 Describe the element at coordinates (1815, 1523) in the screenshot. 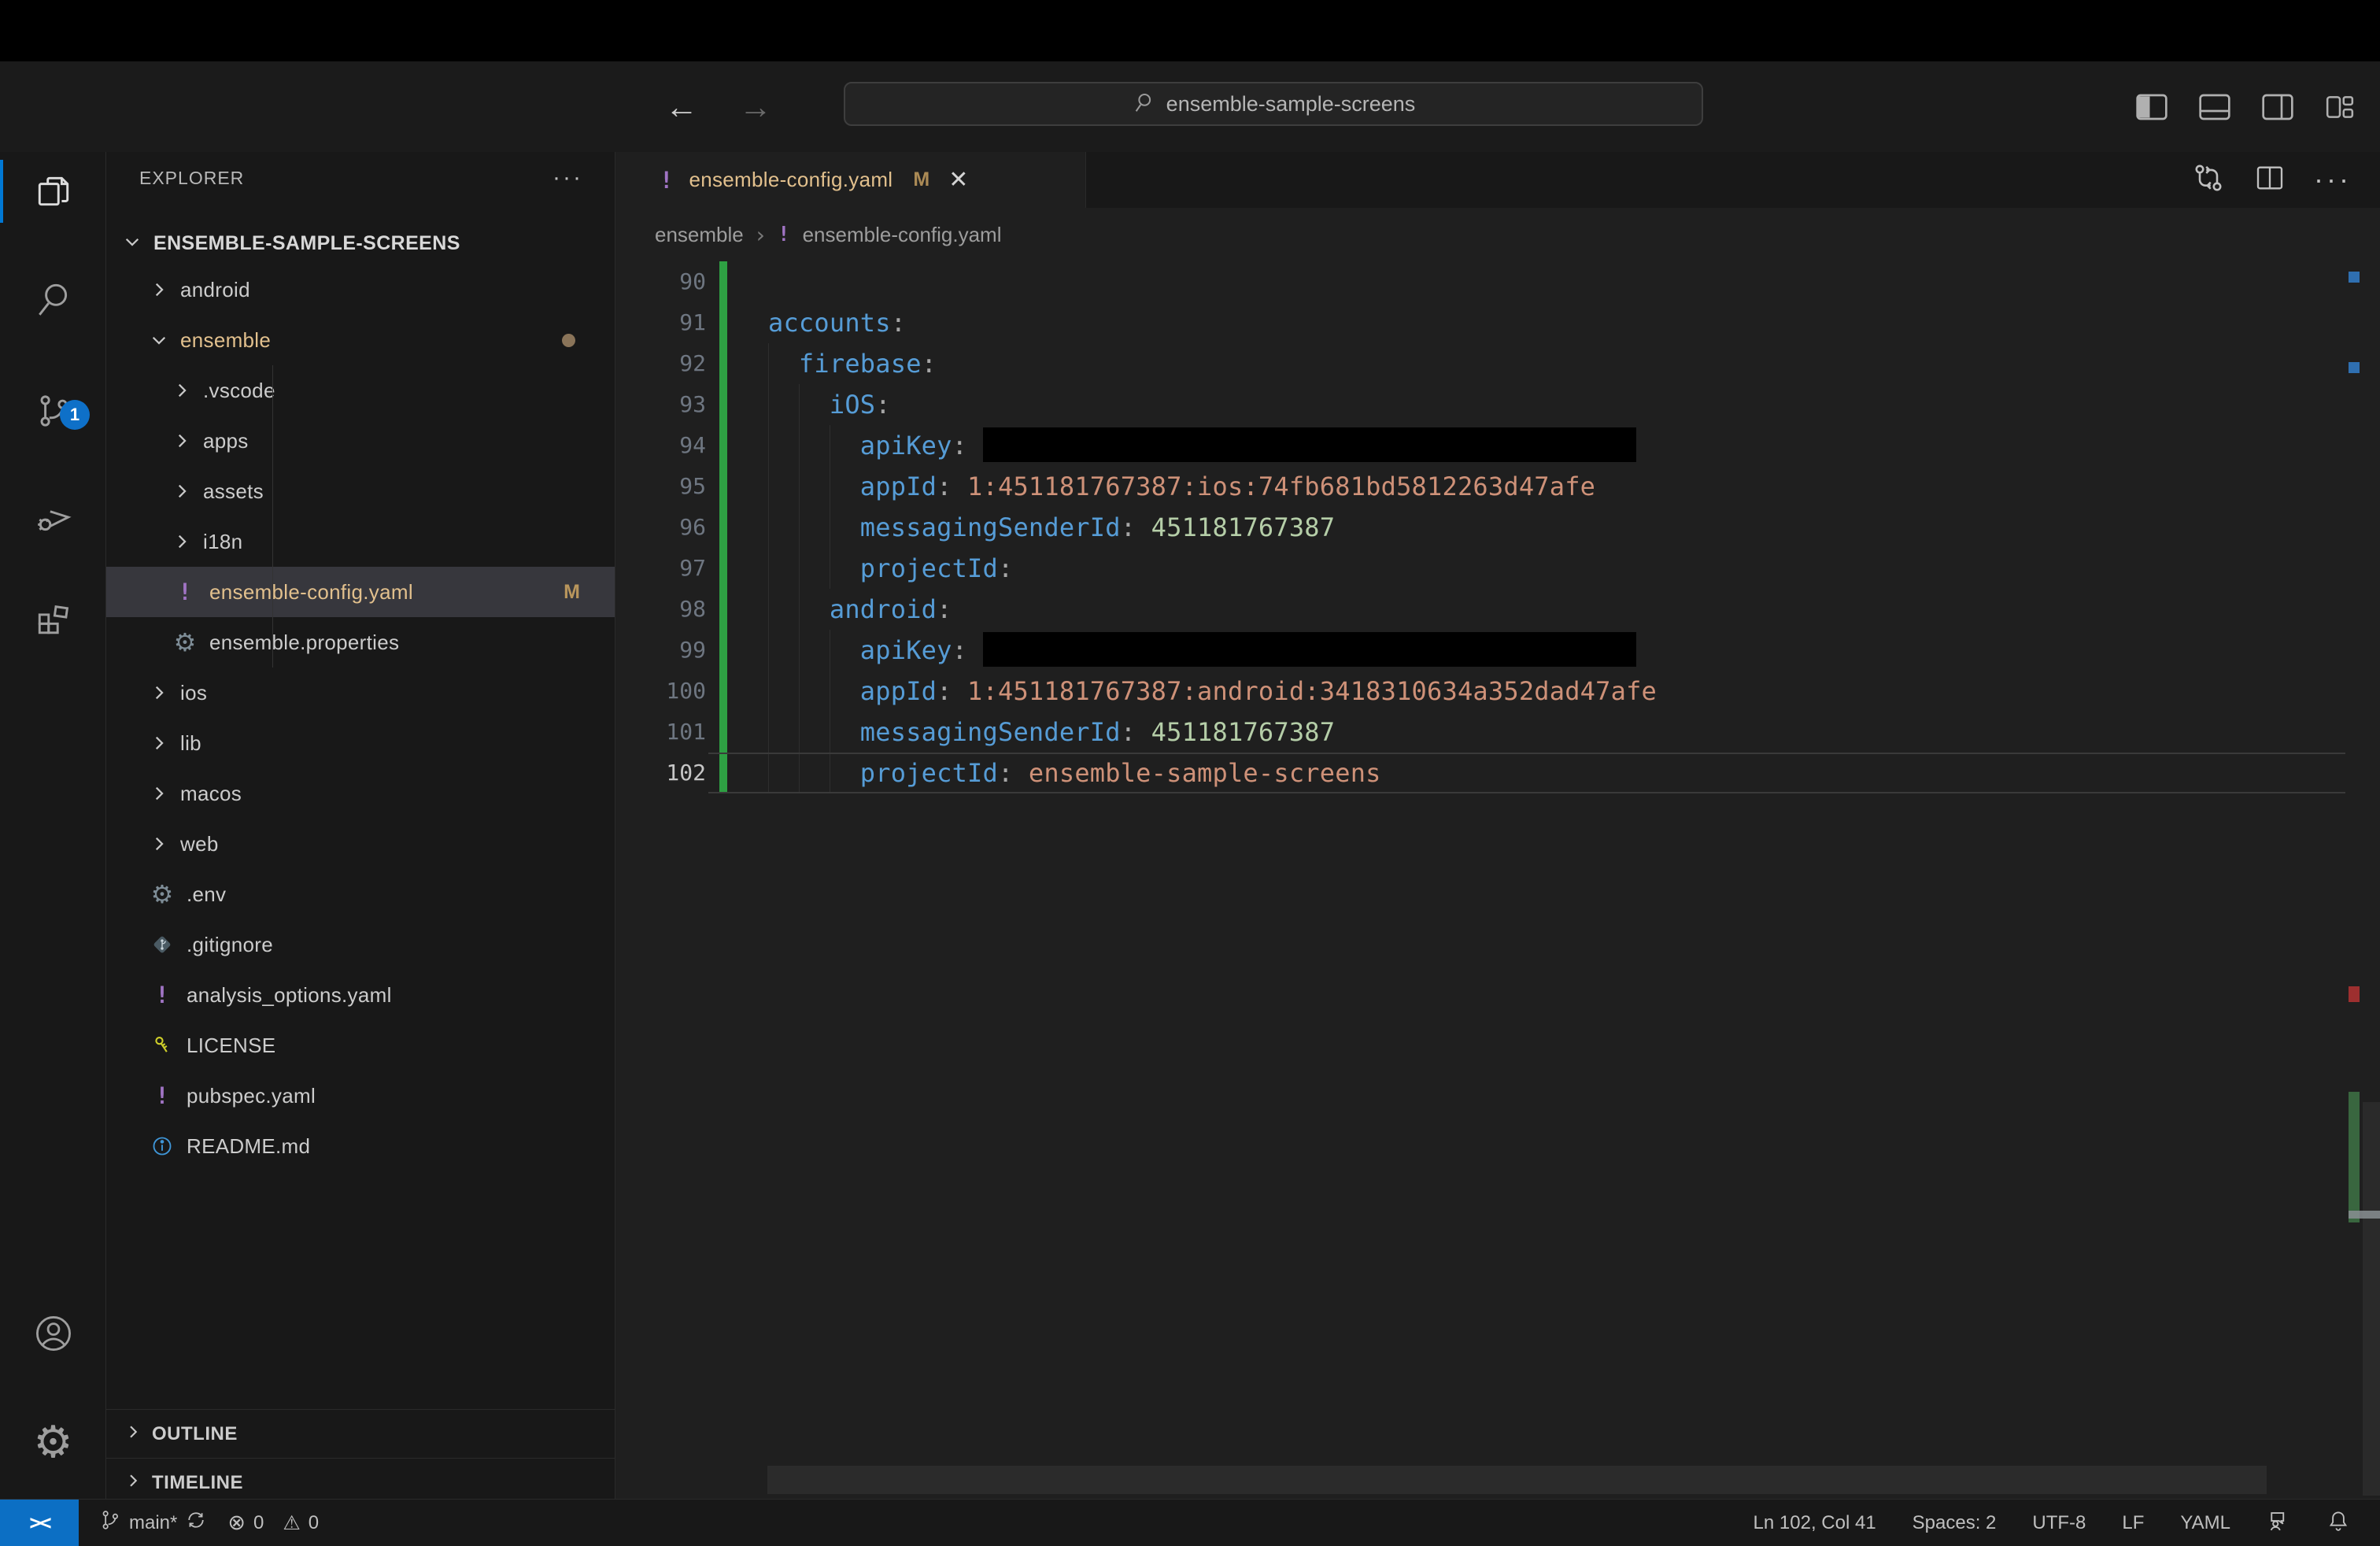

I see `cursor-position: Ln 102, Col 41` at that location.